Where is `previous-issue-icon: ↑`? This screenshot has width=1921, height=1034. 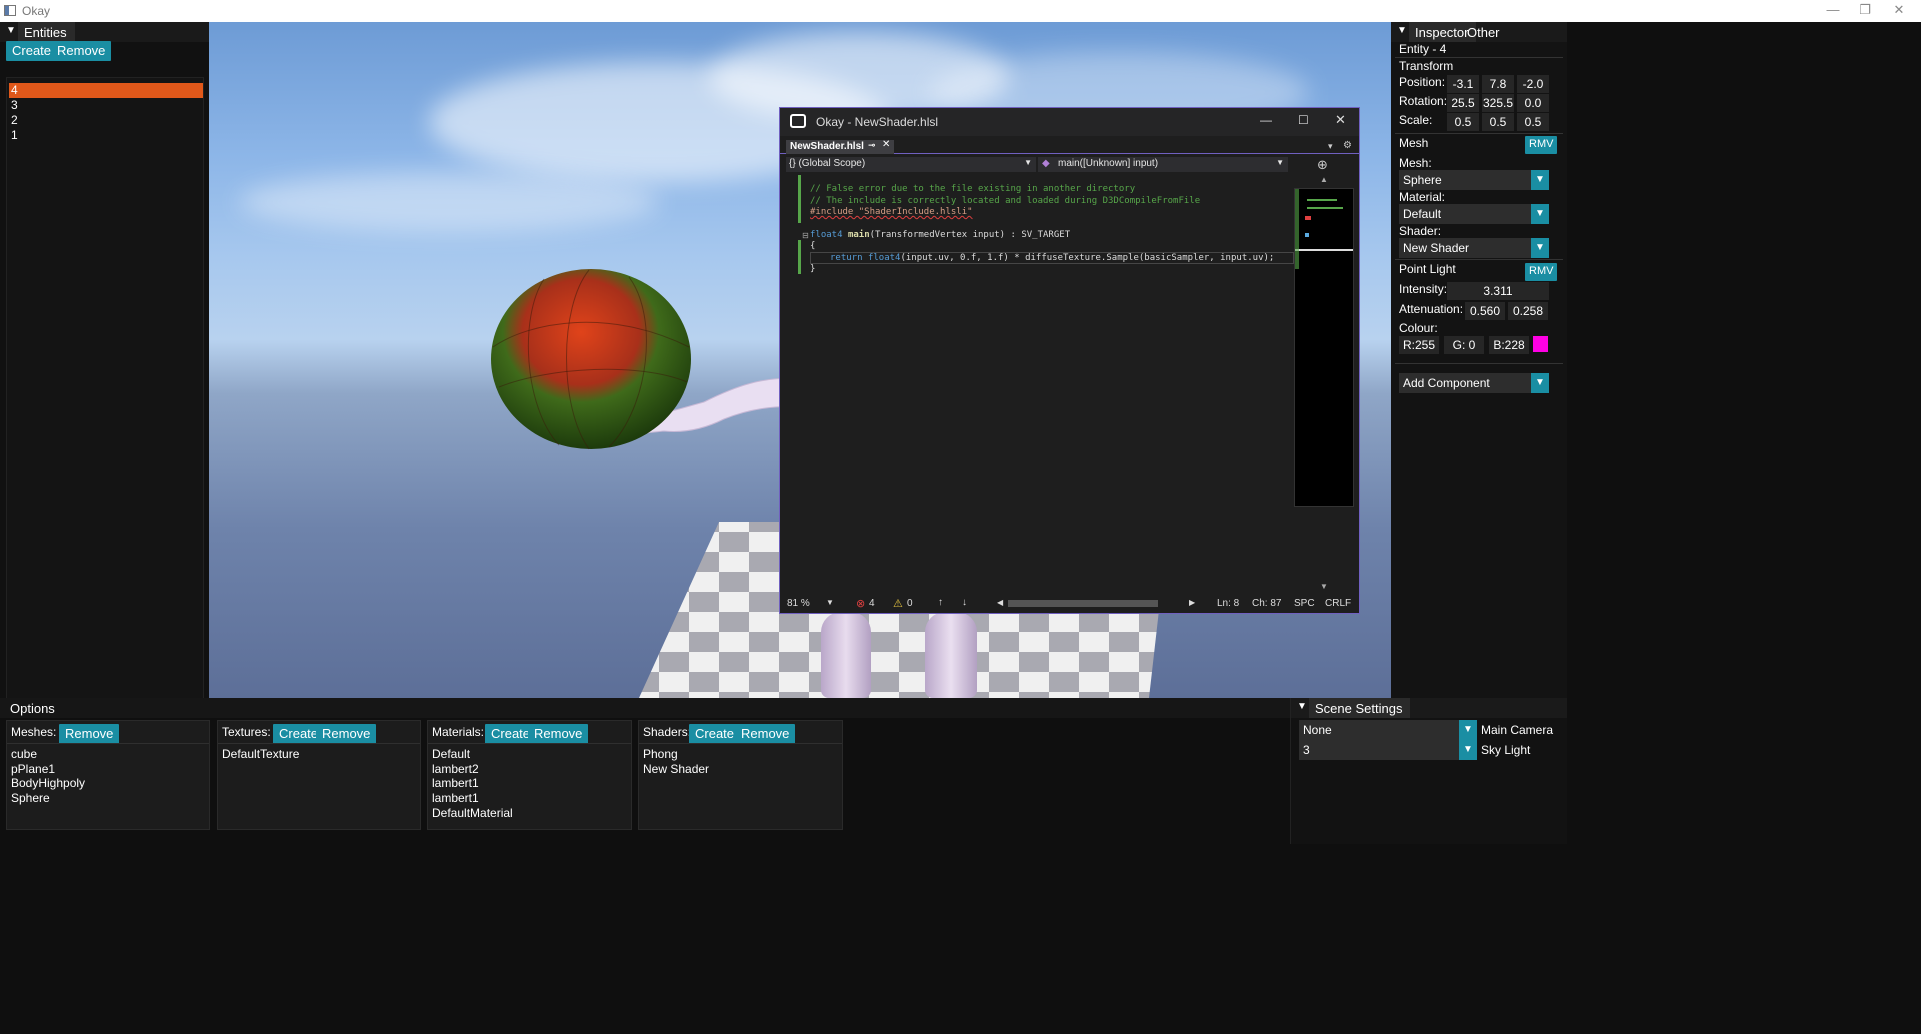
previous-issue-icon: ↑ is located at coordinates (940, 602).